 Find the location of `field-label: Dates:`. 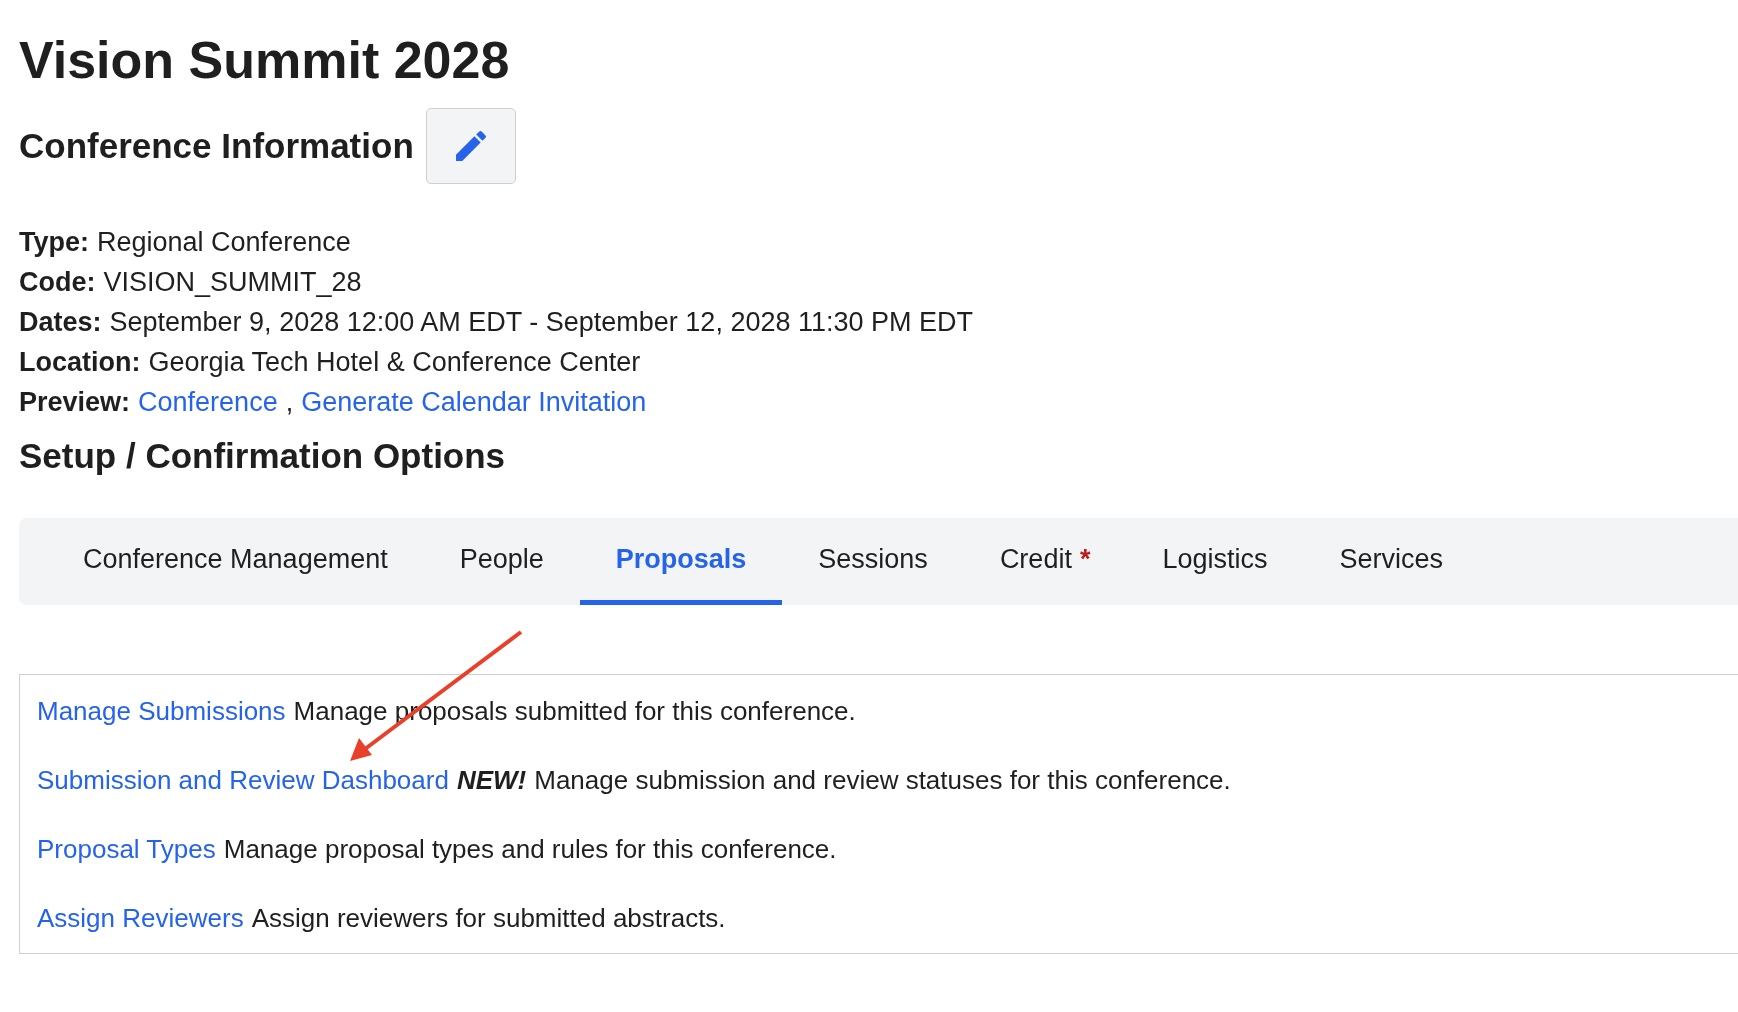

field-label: Dates: is located at coordinates (60, 322).